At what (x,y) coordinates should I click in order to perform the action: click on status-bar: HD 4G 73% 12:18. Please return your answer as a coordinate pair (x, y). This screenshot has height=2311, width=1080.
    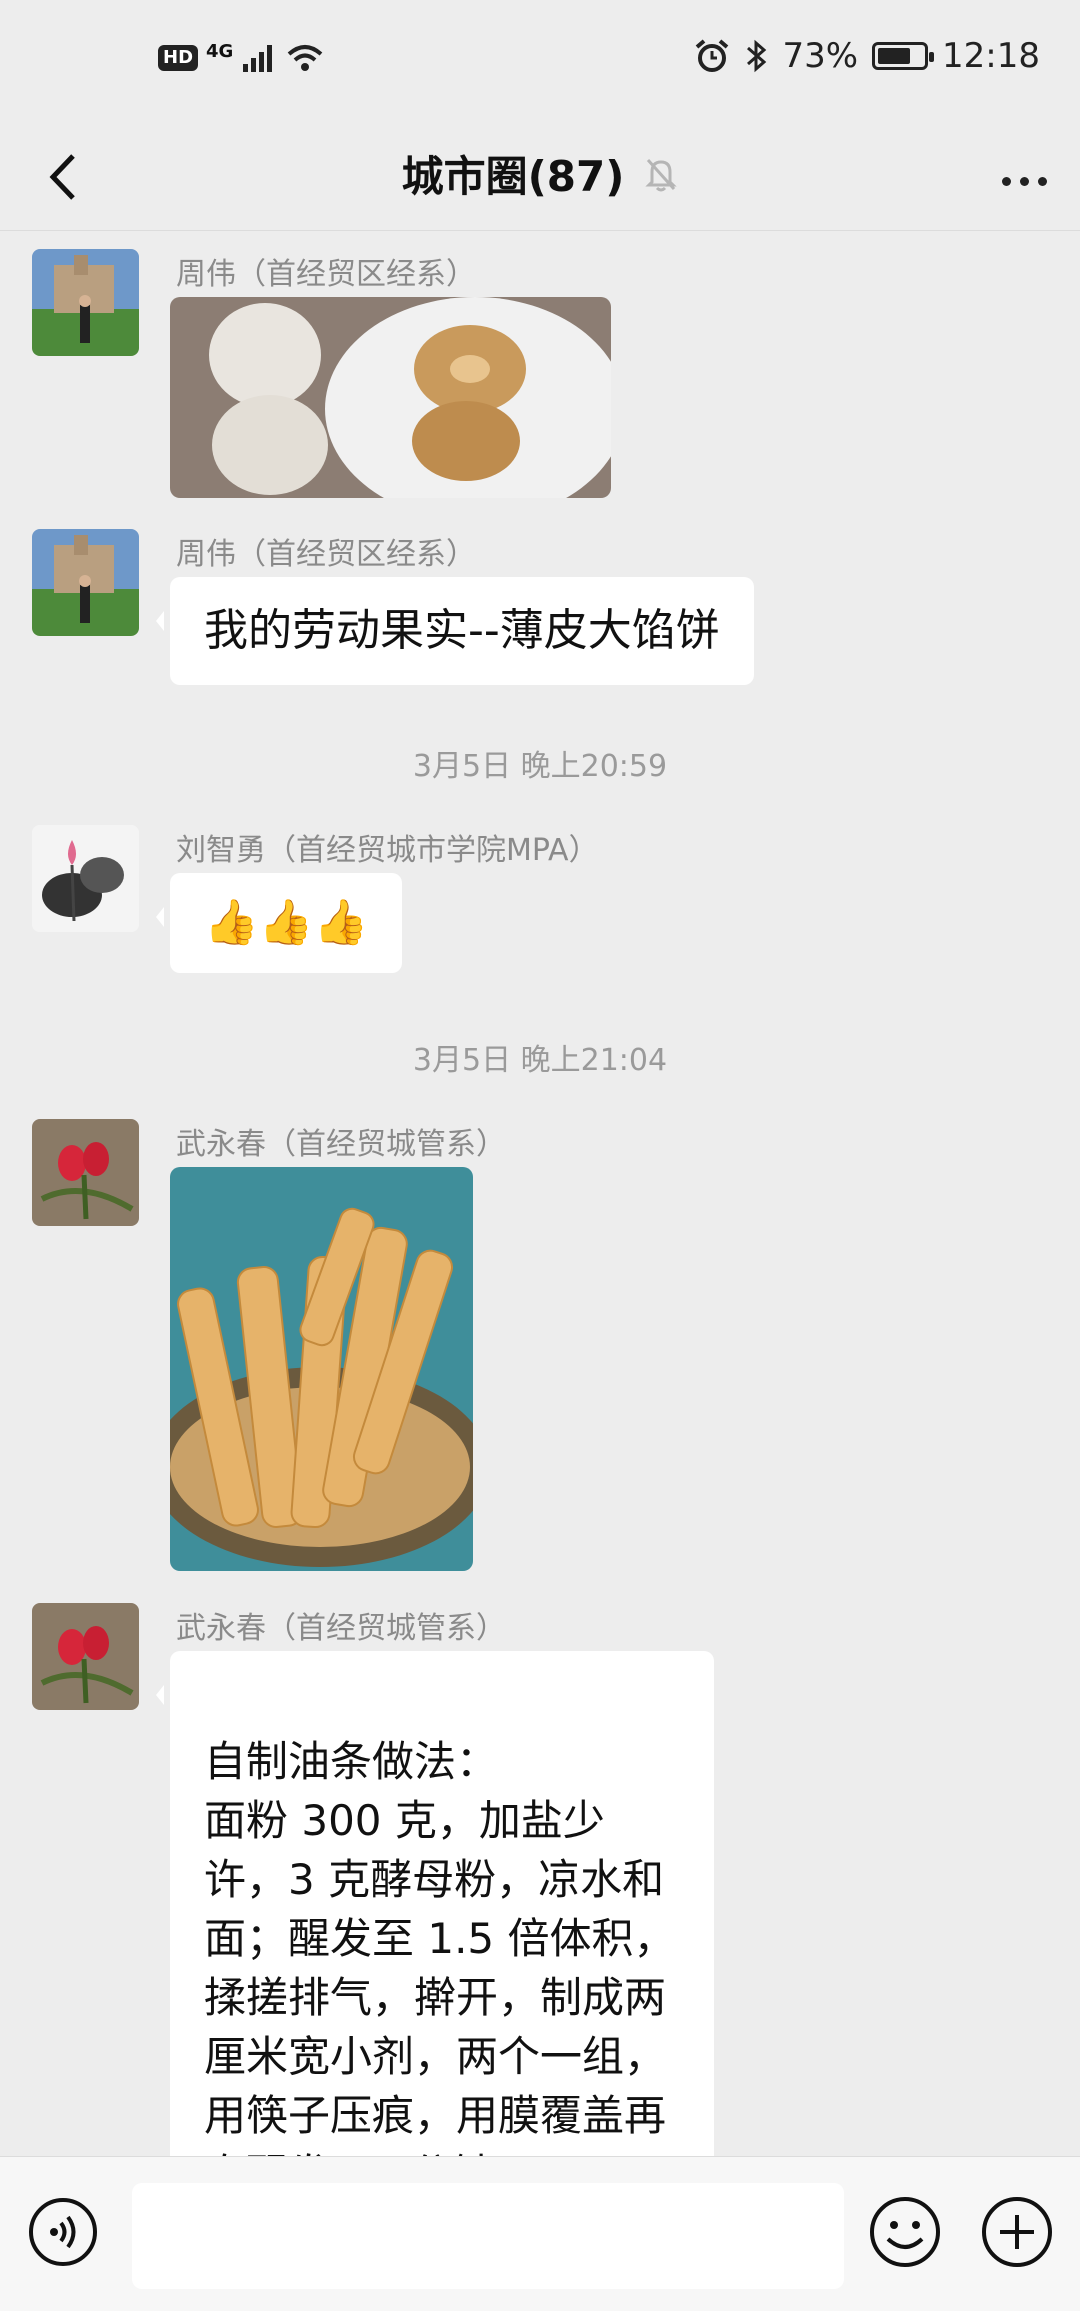
    Looking at the image, I should click on (540, 62).